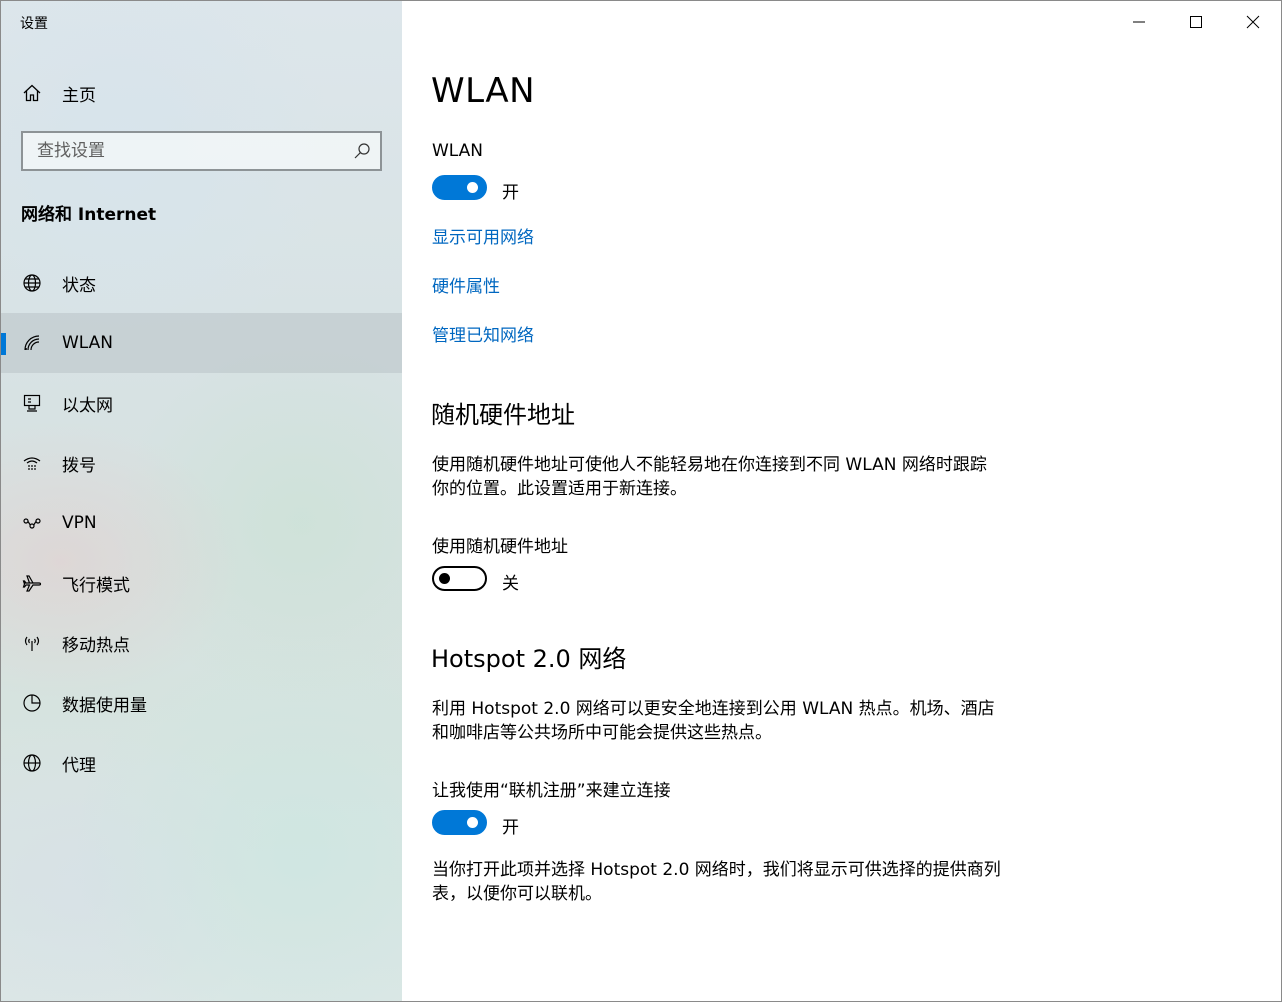  Describe the element at coordinates (201, 643) in the screenshot. I see `sidebar-item-mobile-hotspot: 移动热点` at that location.